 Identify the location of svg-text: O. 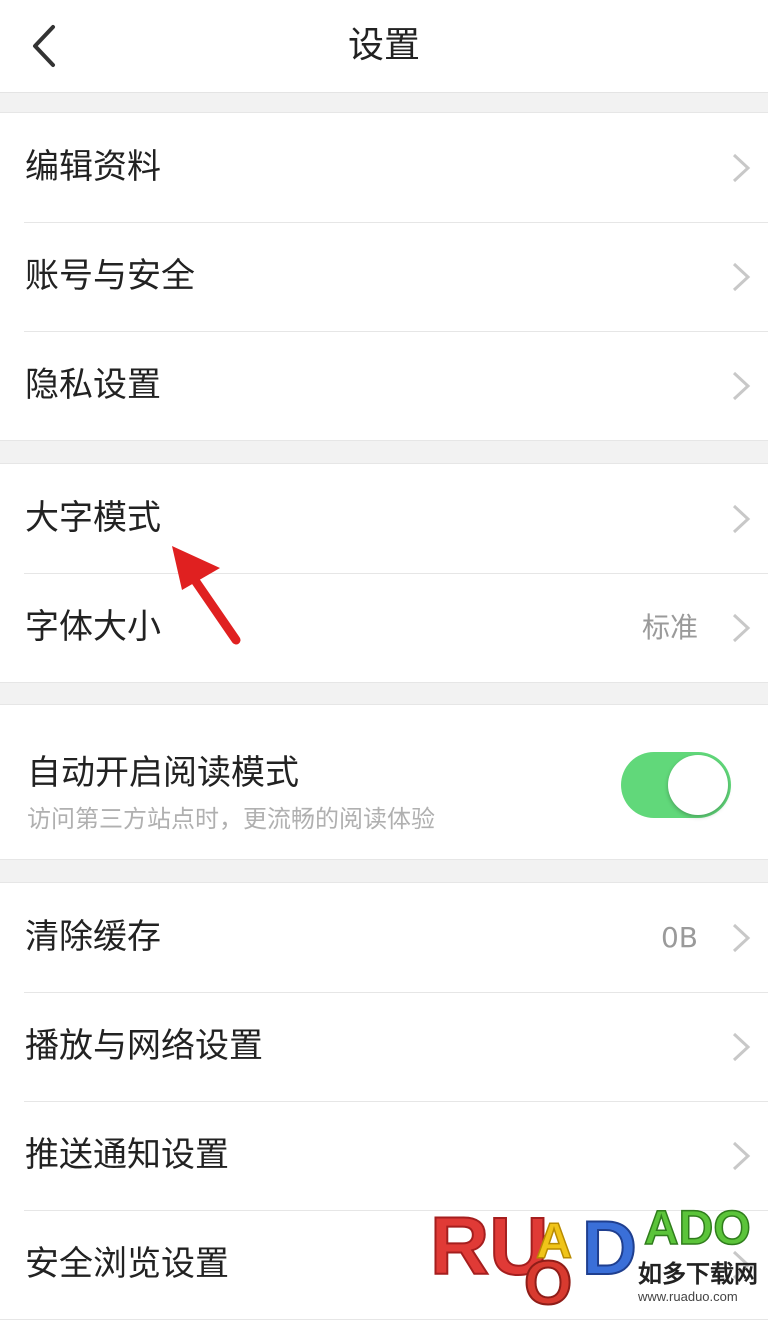
(548, 1278).